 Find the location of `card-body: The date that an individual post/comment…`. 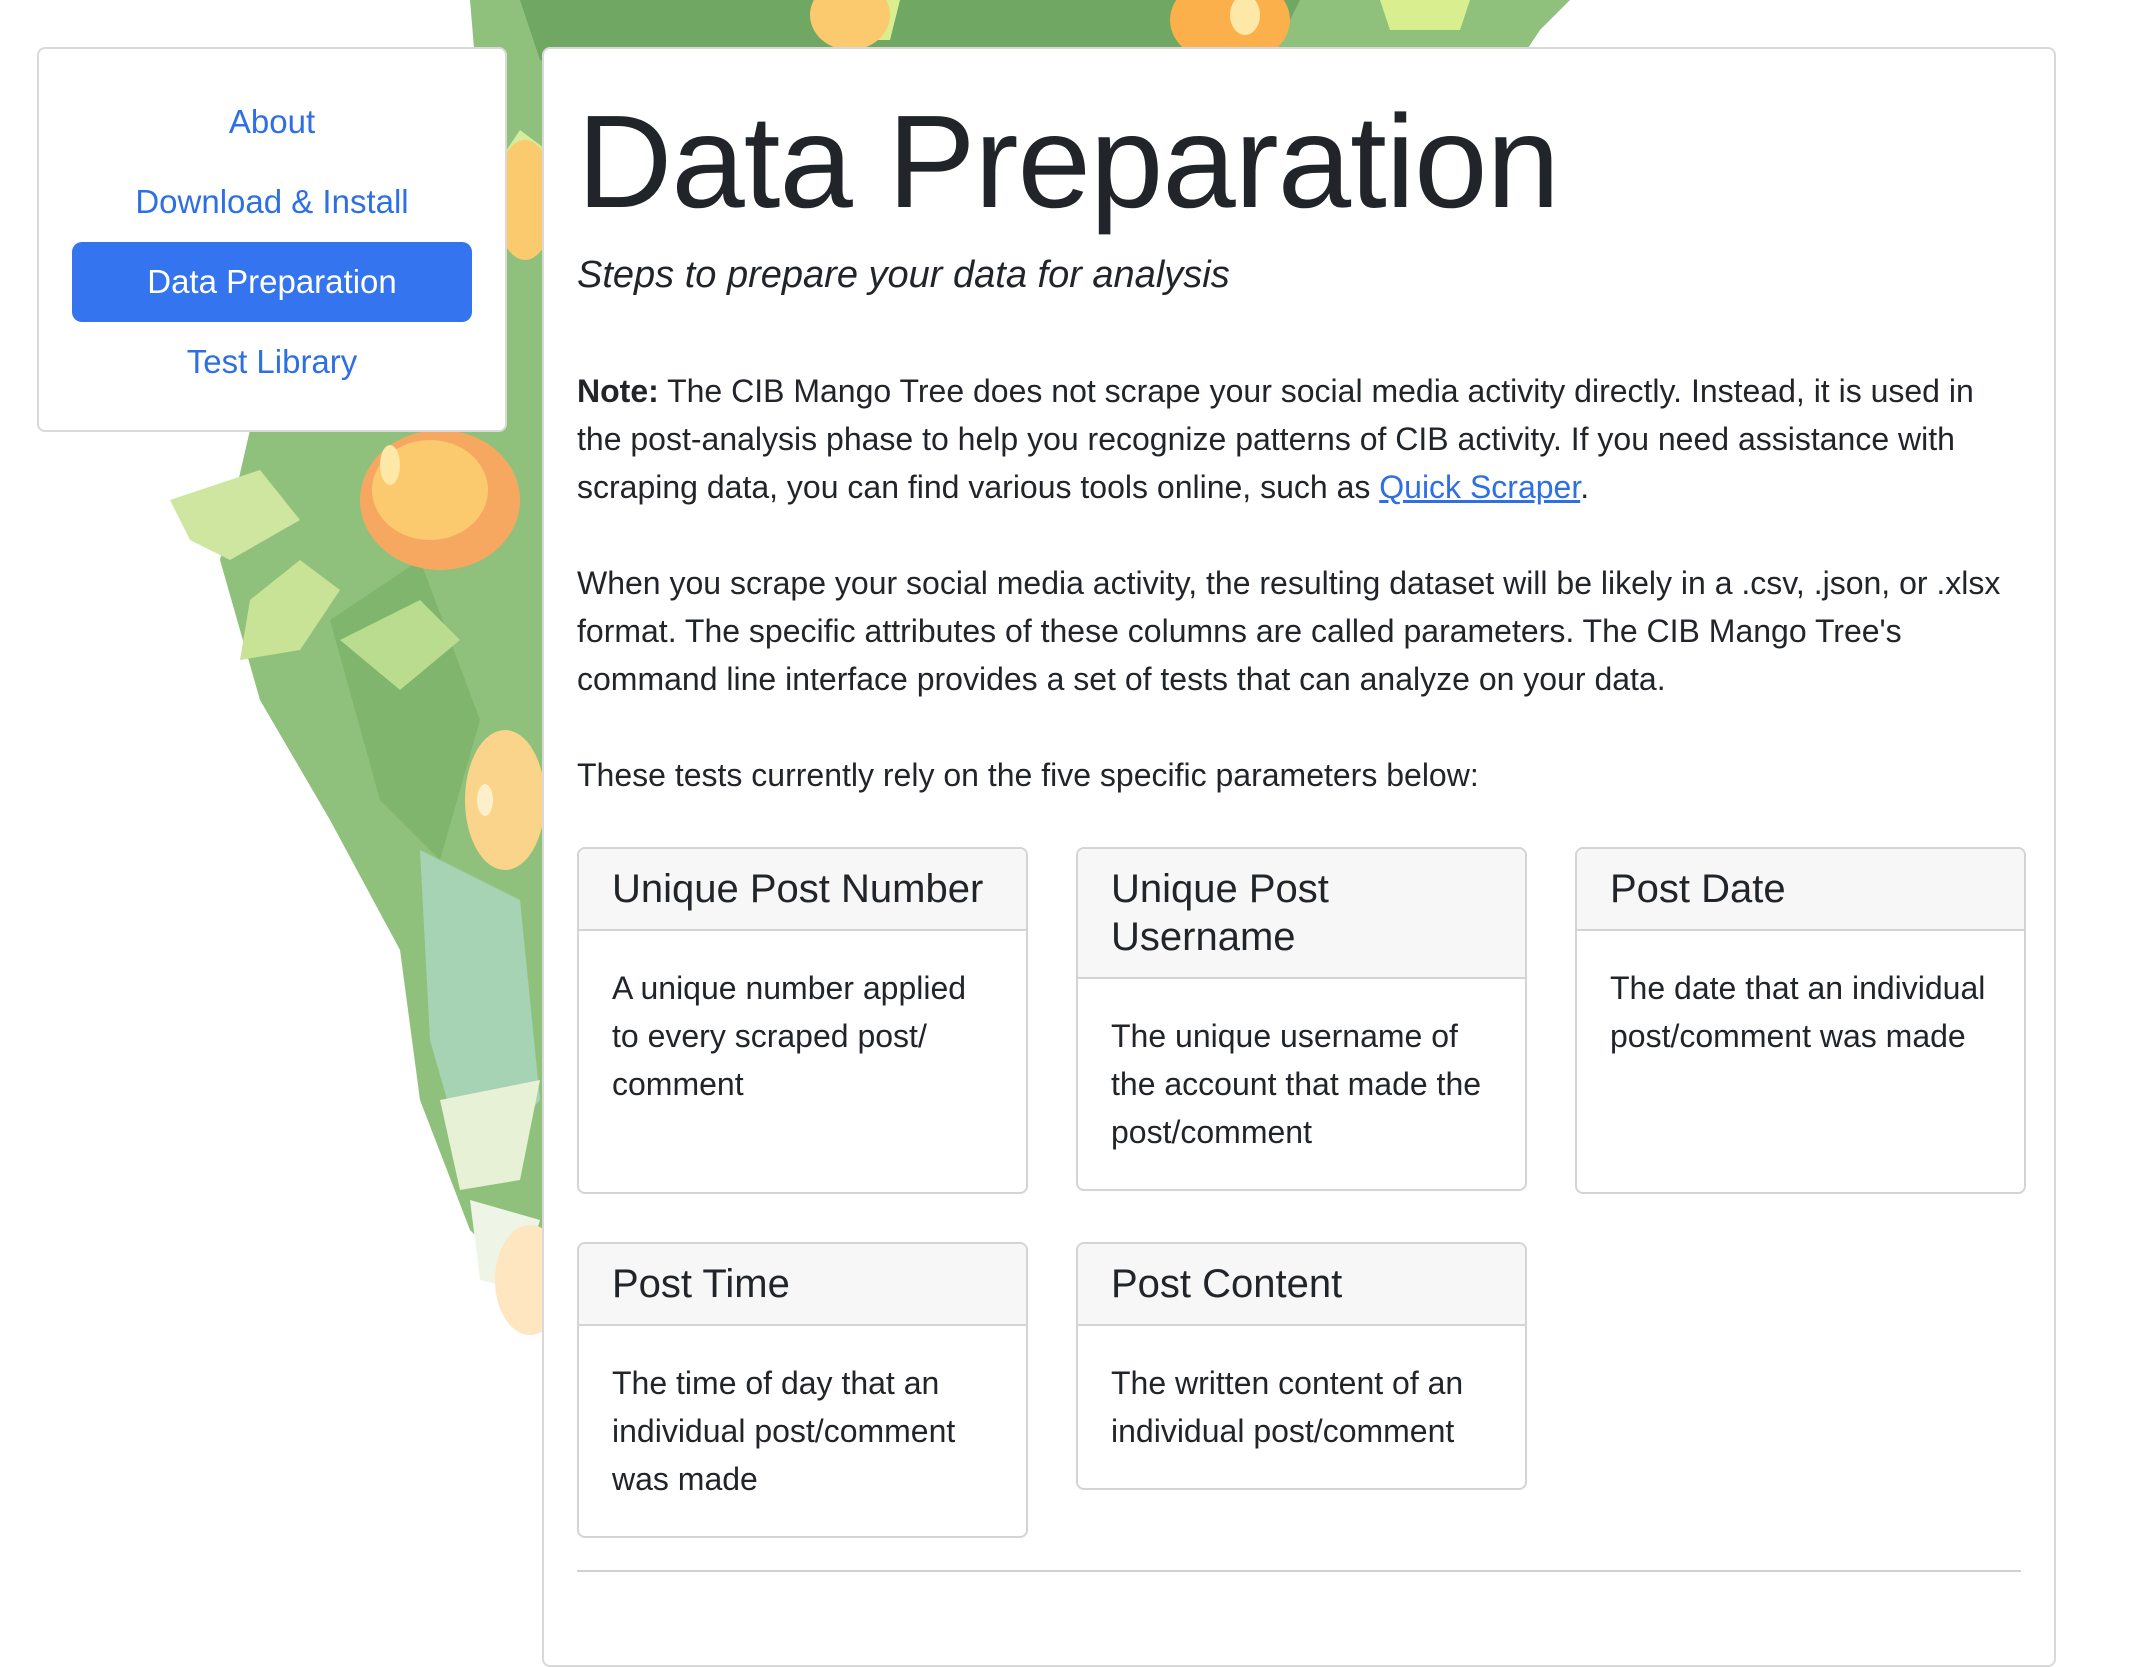

card-body: The date that an individual post/comment… is located at coordinates (1798, 1012).